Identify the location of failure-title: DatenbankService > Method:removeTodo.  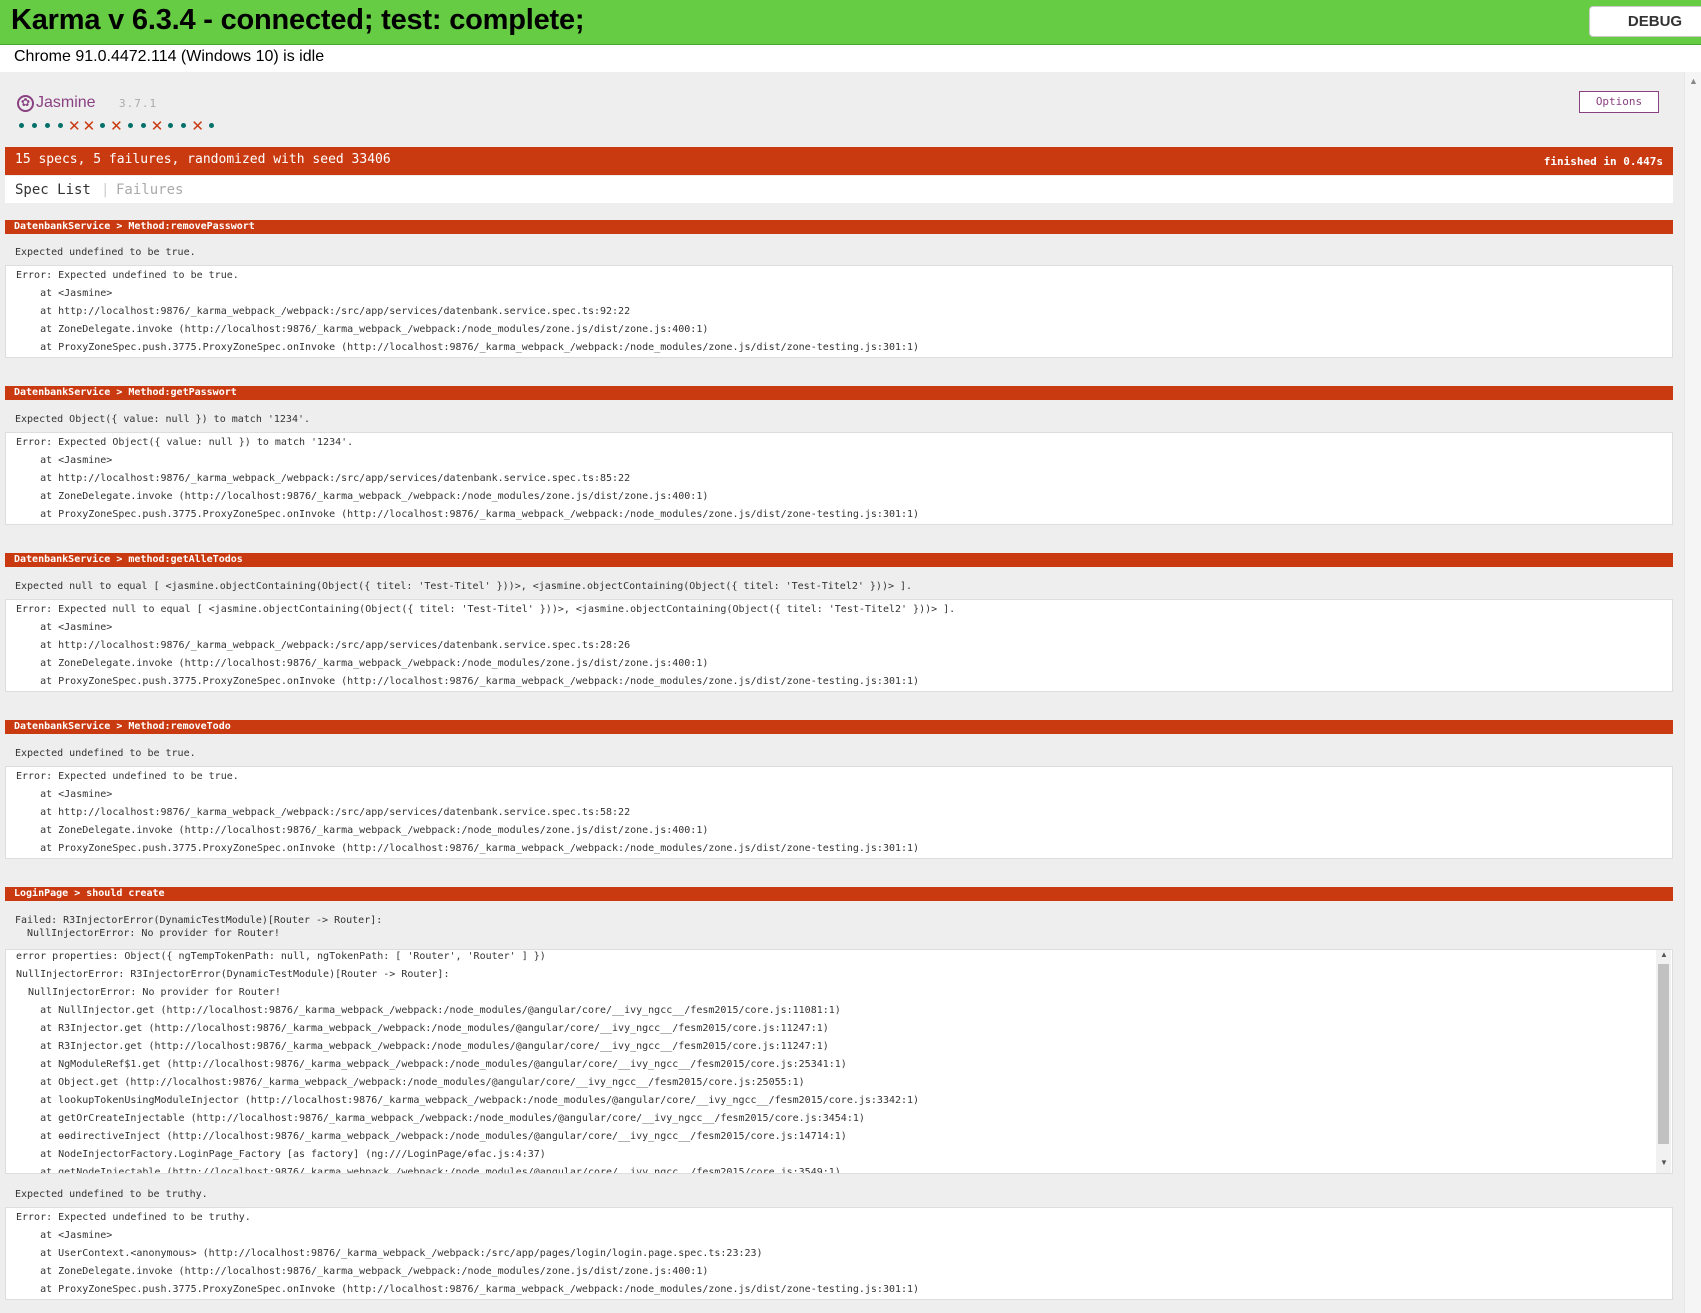
(839, 727).